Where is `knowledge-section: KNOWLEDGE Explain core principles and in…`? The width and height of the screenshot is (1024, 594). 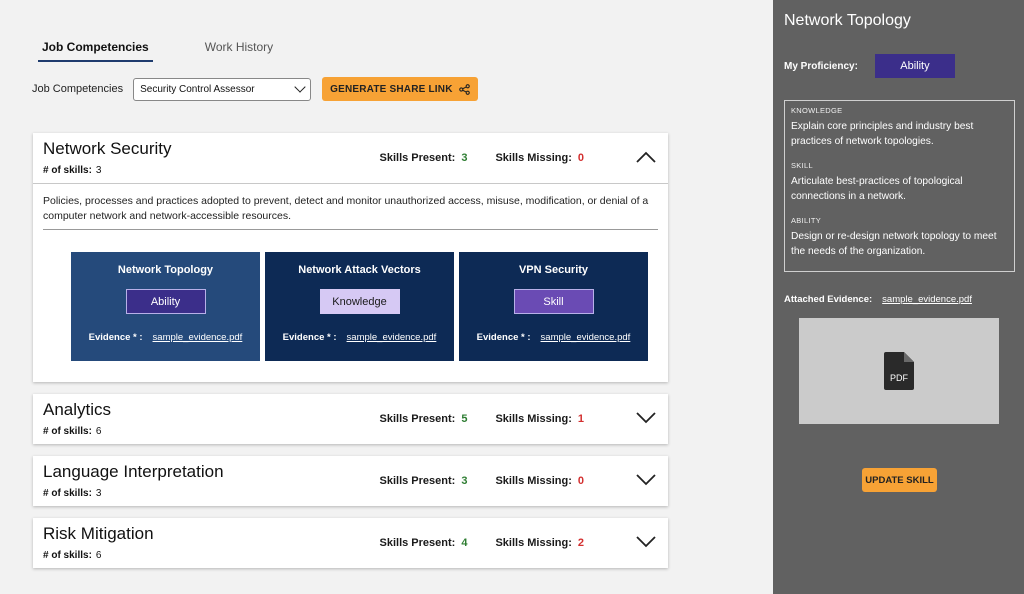
knowledge-section: KNOWLEDGE Explain core principles and in… is located at coordinates (899, 127).